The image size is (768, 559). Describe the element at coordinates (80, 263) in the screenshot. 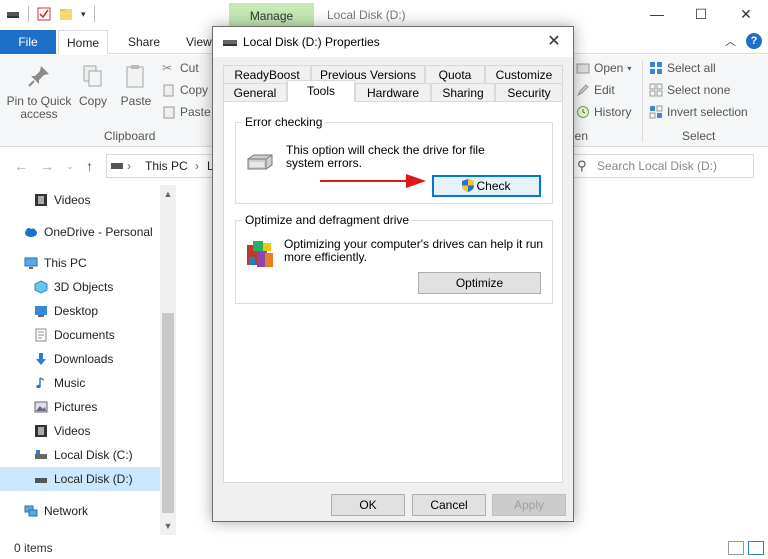

I see `nav-item-this-pc: This PC` at that location.